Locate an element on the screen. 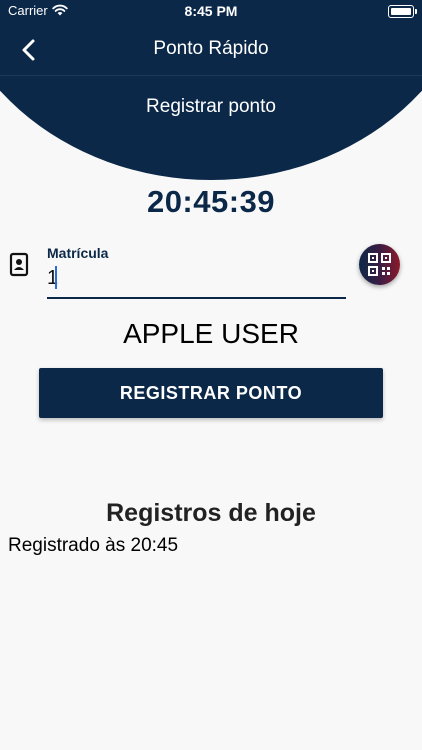  id-badge-icon is located at coordinates (19, 264).